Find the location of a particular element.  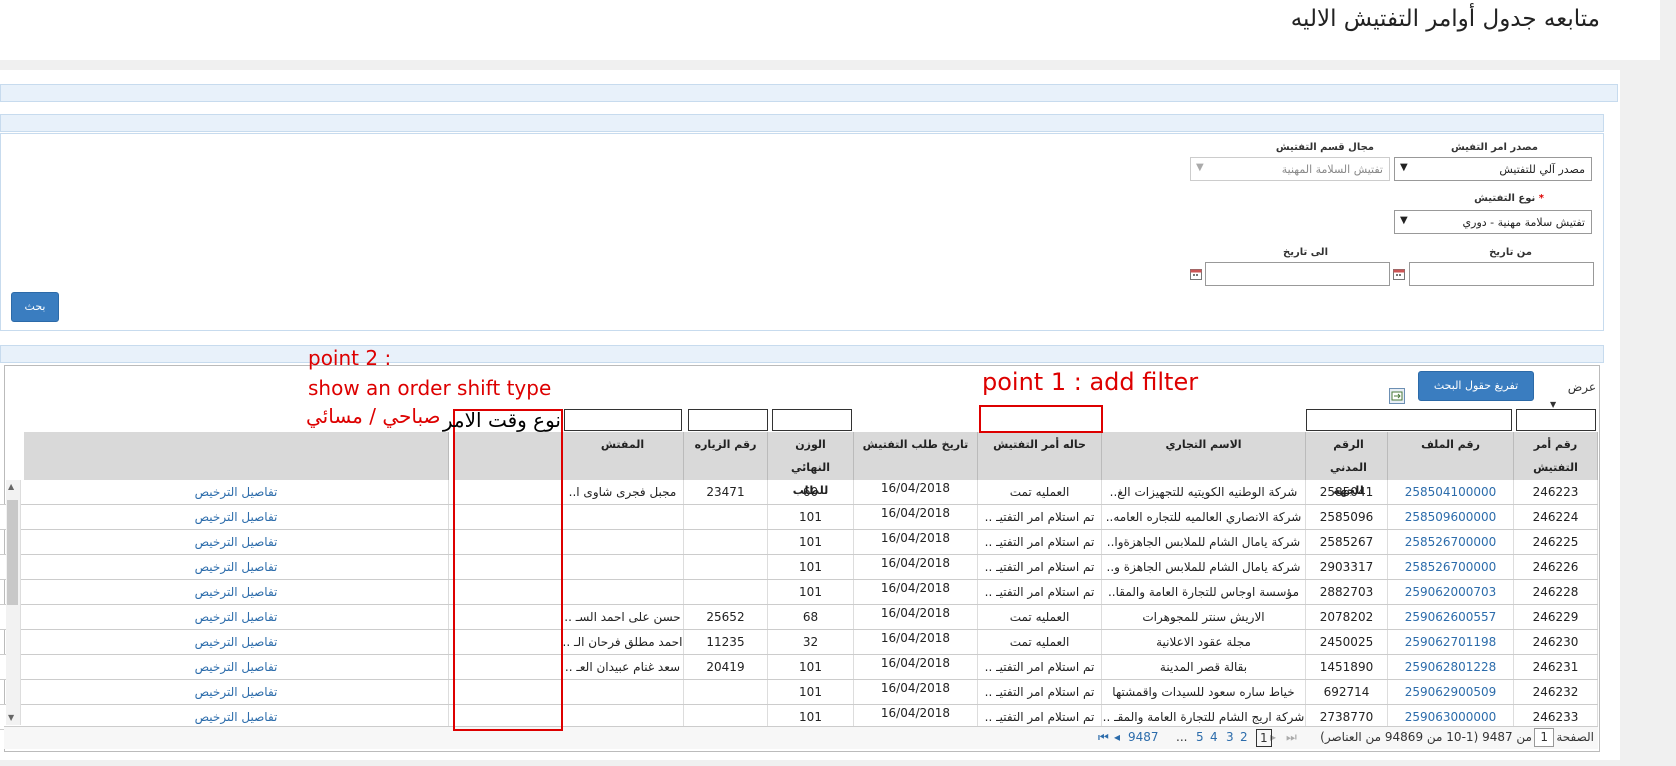

header-order-number: رقم أمر التفتيش is located at coordinates (1556, 456).